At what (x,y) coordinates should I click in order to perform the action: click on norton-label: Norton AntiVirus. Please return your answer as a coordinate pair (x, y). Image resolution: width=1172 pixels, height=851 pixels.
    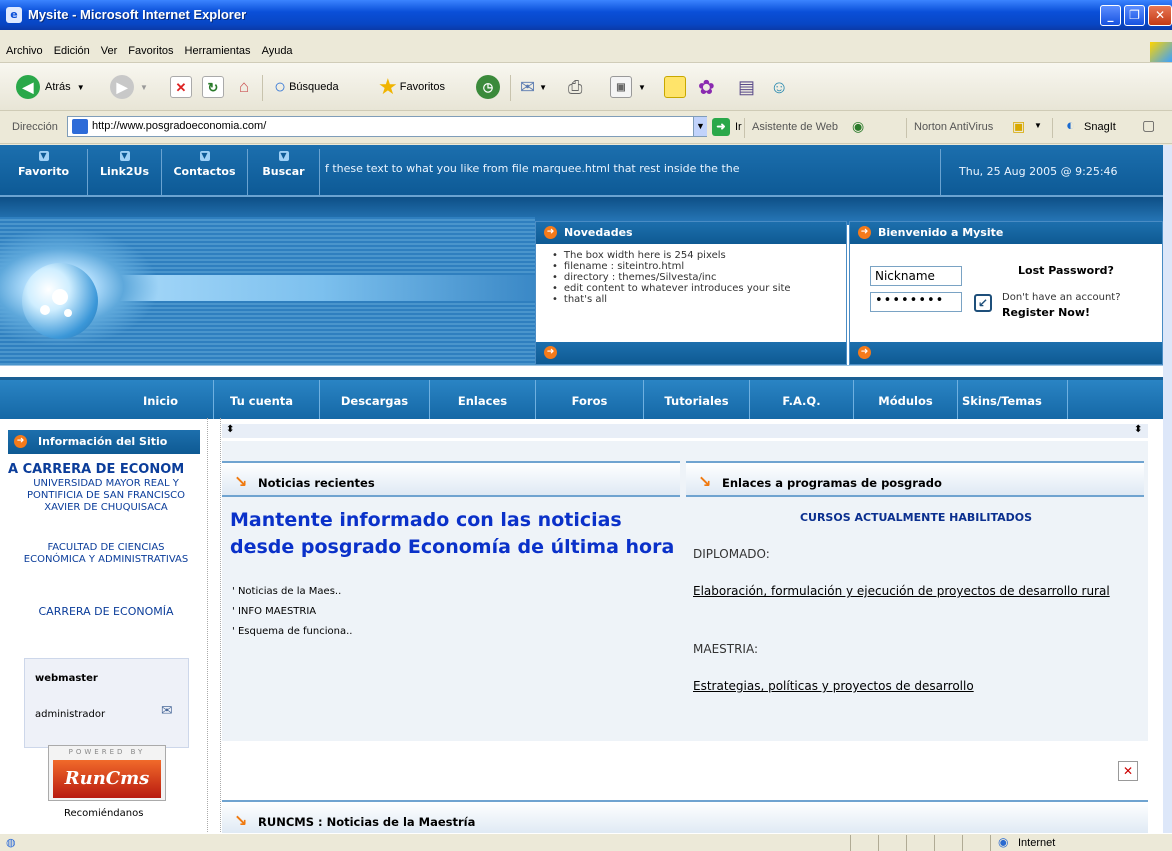
    Looking at the image, I should click on (953, 127).